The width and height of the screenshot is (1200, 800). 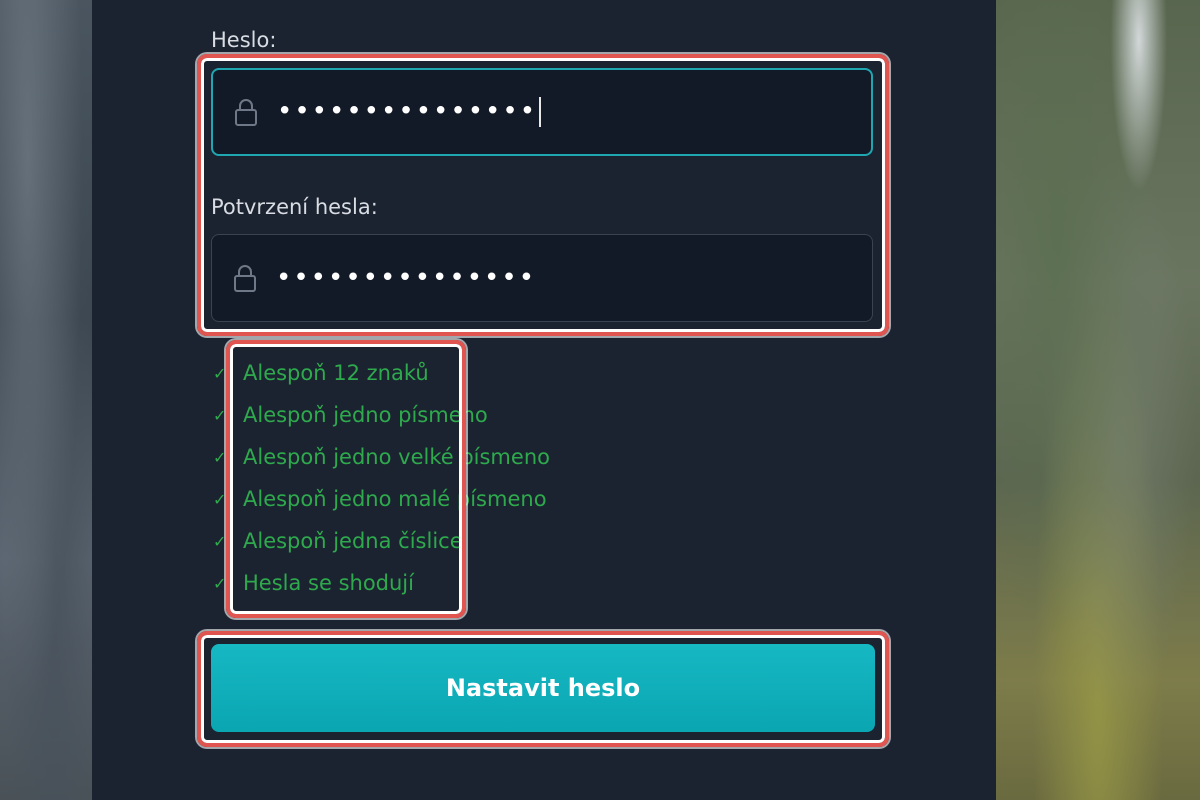 What do you see at coordinates (328, 583) in the screenshot?
I see `requirement-text: Hesla se shodují` at bounding box center [328, 583].